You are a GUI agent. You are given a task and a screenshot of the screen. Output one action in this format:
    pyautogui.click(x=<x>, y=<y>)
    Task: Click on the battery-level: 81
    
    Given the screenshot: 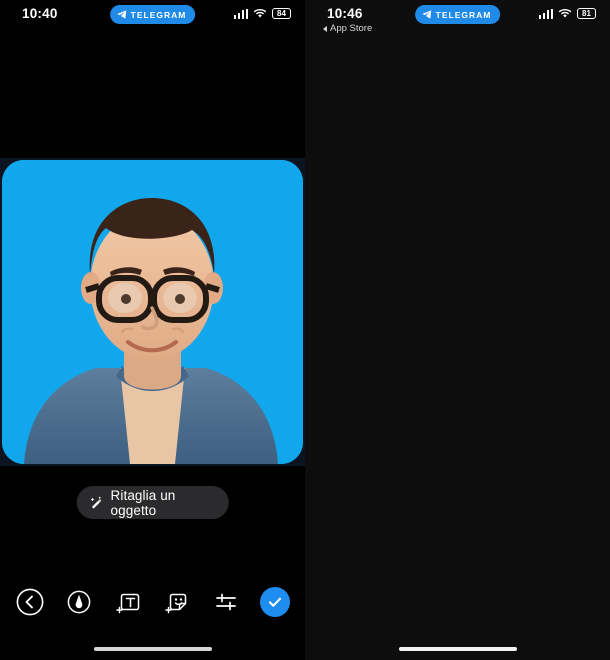 What is the action you would take?
    pyautogui.click(x=586, y=13)
    